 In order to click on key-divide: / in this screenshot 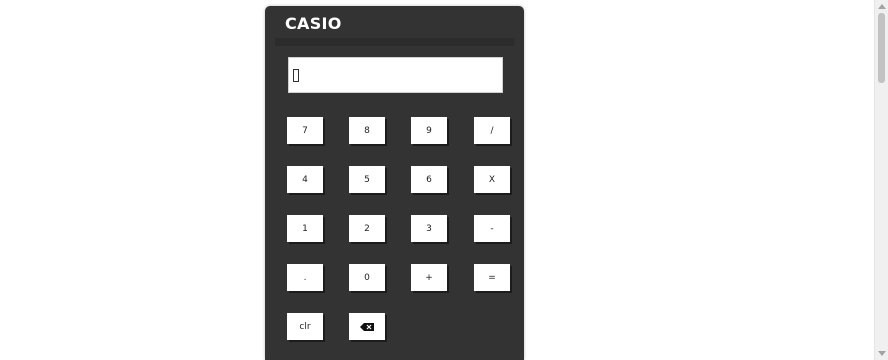, I will do `click(492, 130)`.